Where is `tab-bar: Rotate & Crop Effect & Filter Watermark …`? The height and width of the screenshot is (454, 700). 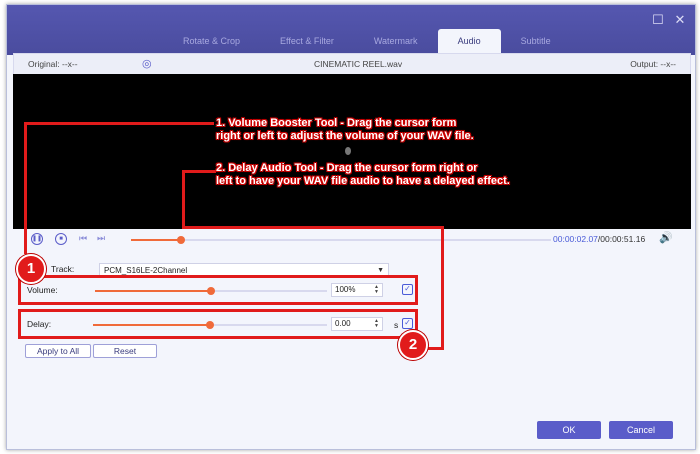
tab-bar: Rotate & Crop Effect & Filter Watermark … is located at coordinates (367, 41).